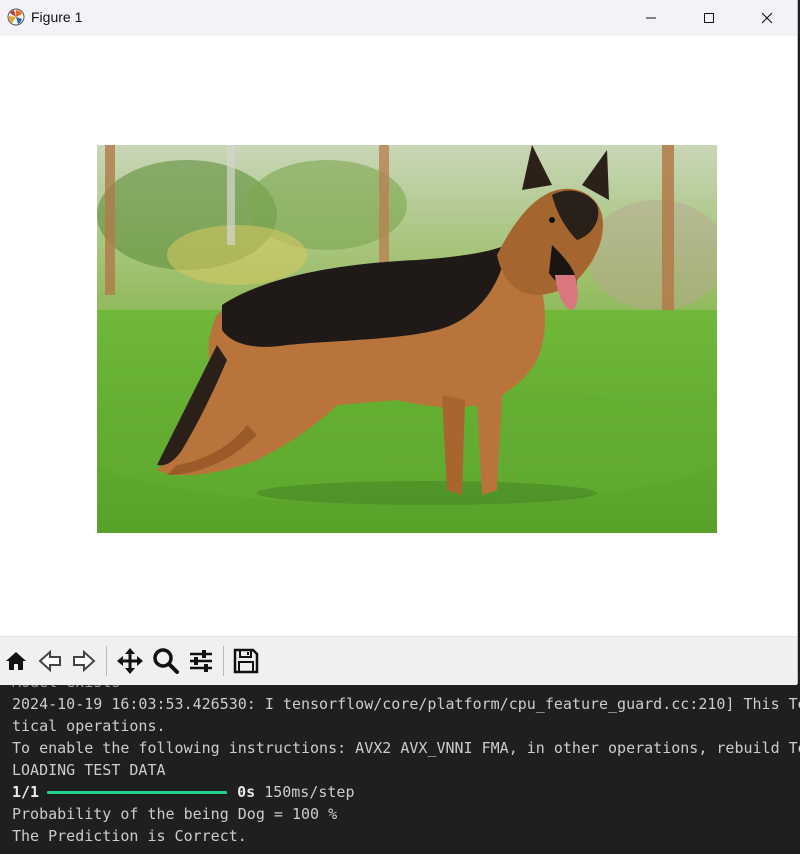 This screenshot has width=800, height=854. I want to click on back-icon, so click(49, 661).